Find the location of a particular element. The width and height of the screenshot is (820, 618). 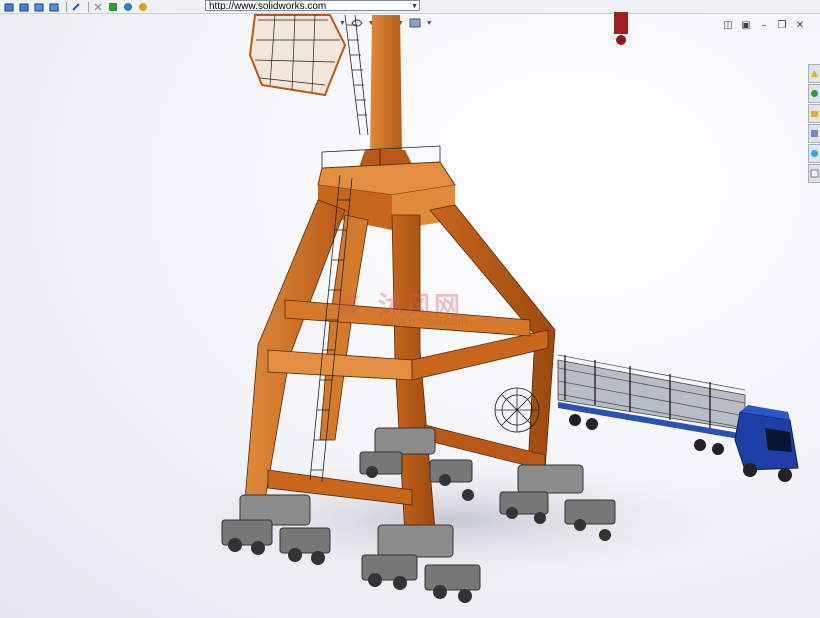

hook is located at coordinates (621, 28).